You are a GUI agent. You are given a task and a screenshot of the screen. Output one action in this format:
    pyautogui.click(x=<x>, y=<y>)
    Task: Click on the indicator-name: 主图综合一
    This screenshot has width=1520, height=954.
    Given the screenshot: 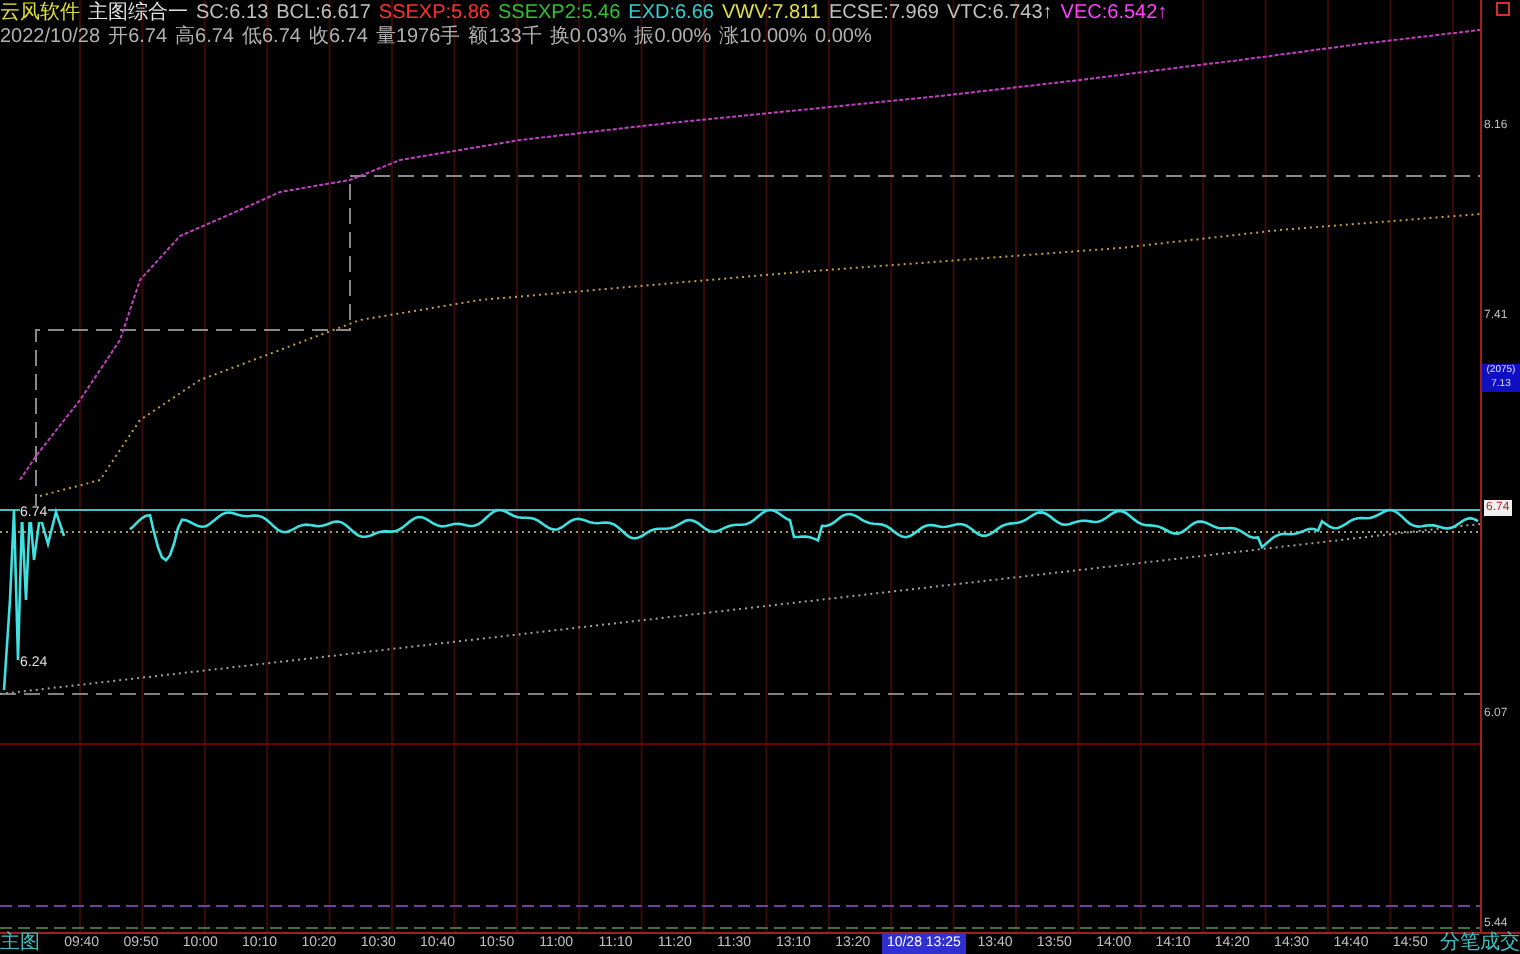 What is the action you would take?
    pyautogui.click(x=138, y=13)
    